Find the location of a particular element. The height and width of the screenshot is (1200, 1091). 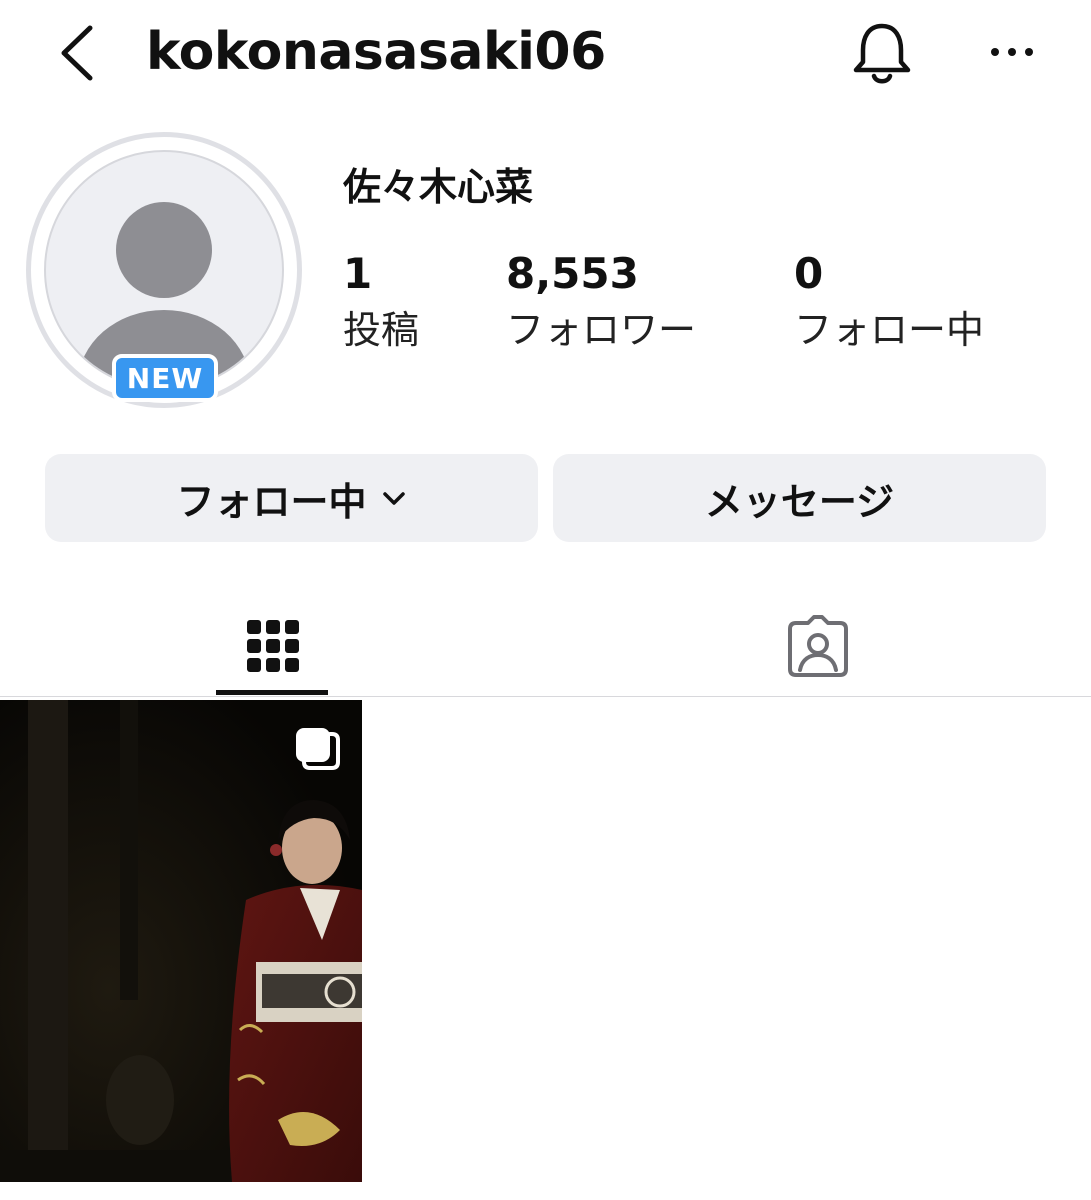

posts-stat: 1 投稿 is located at coordinates (381, 302).